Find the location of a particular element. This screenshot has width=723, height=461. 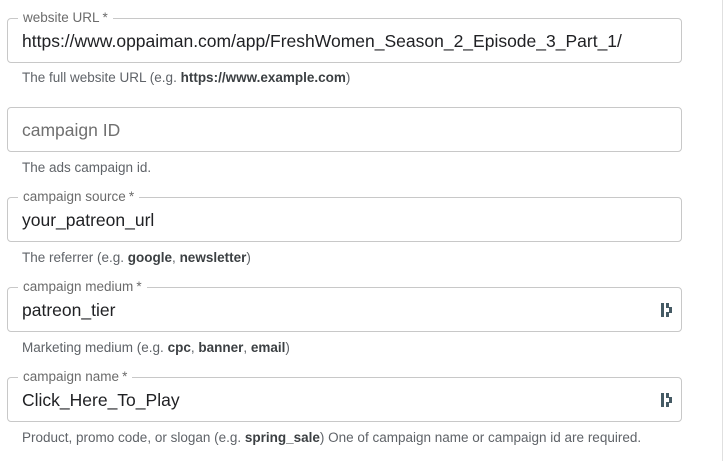

website-url-label: website URL * is located at coordinates (65, 18).